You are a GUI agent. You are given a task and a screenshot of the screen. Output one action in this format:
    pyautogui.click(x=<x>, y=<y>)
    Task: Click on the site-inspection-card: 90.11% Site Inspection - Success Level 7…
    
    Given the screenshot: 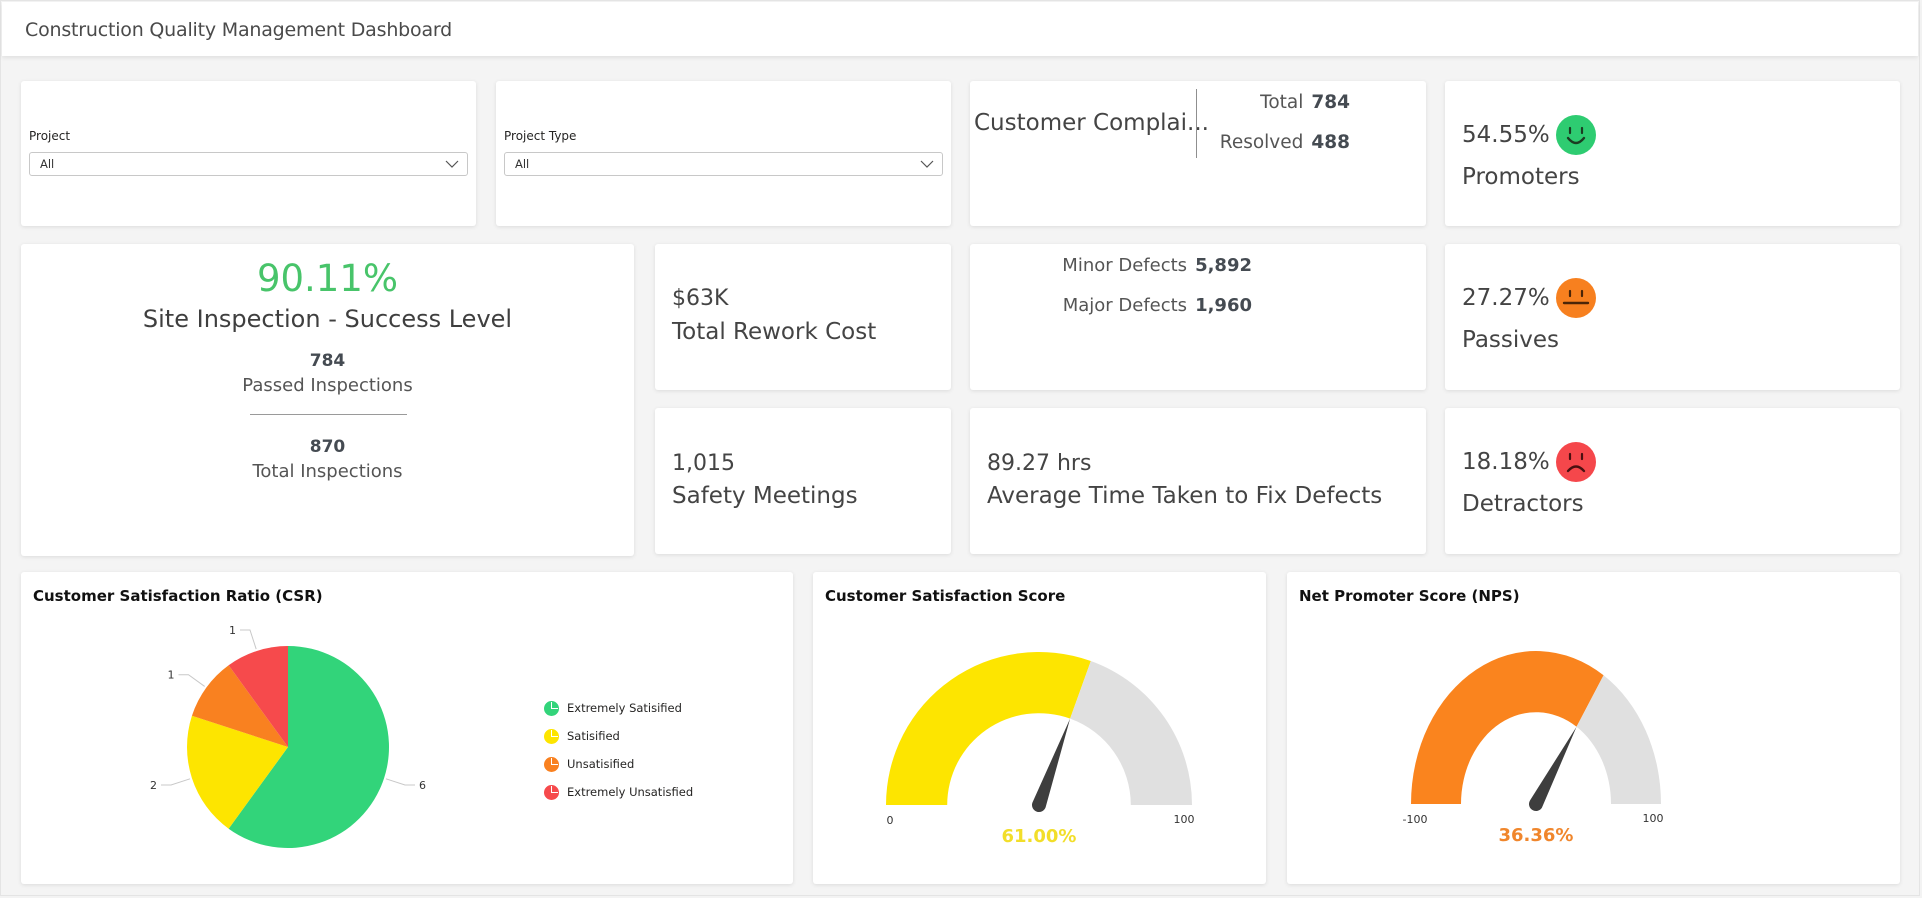 What is the action you would take?
    pyautogui.click(x=327, y=400)
    